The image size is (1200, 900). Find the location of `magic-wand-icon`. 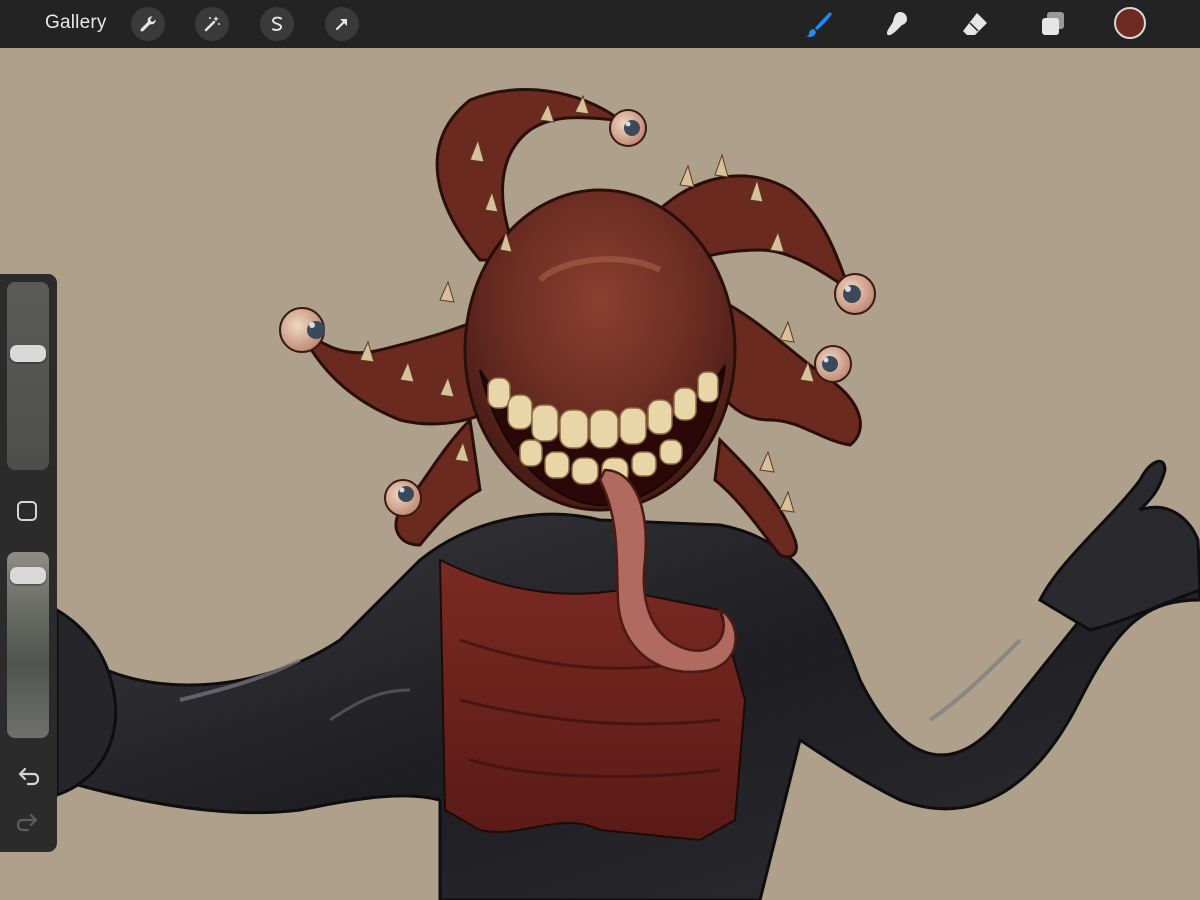

magic-wand-icon is located at coordinates (212, 24).